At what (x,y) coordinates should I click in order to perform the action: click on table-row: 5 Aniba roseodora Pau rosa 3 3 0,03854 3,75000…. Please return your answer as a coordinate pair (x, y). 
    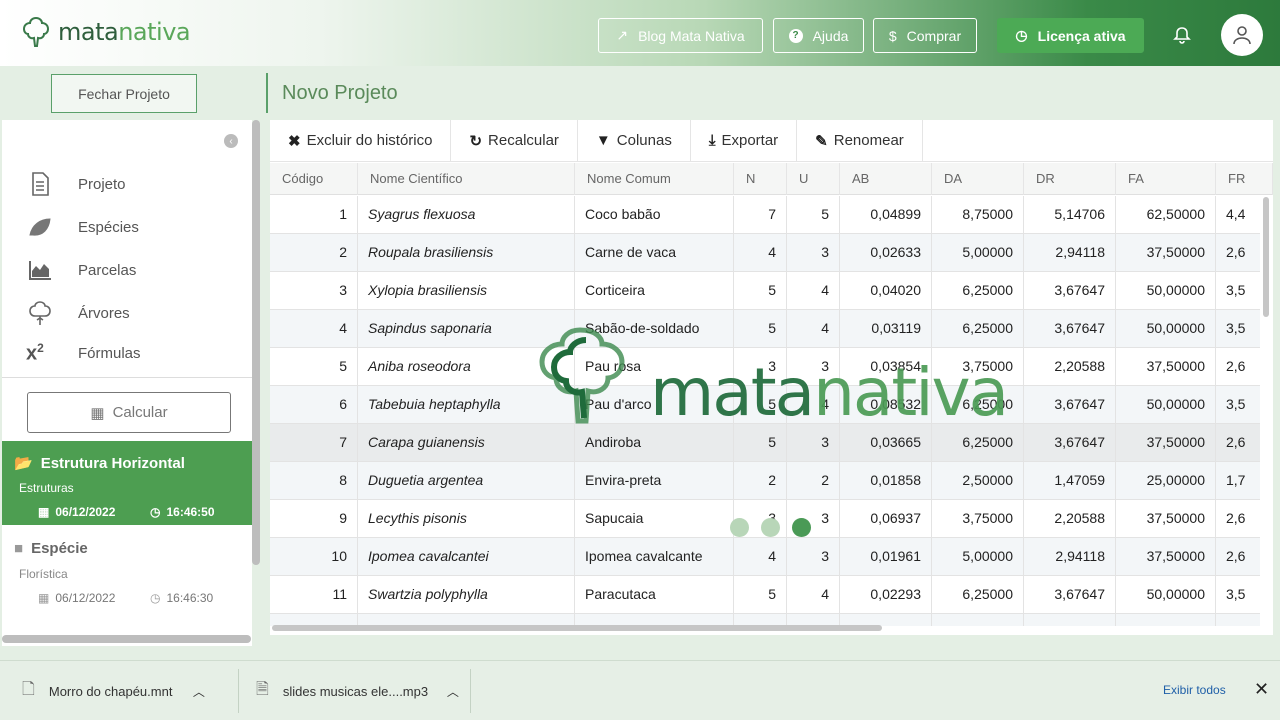
    Looking at the image, I should click on (765, 367).